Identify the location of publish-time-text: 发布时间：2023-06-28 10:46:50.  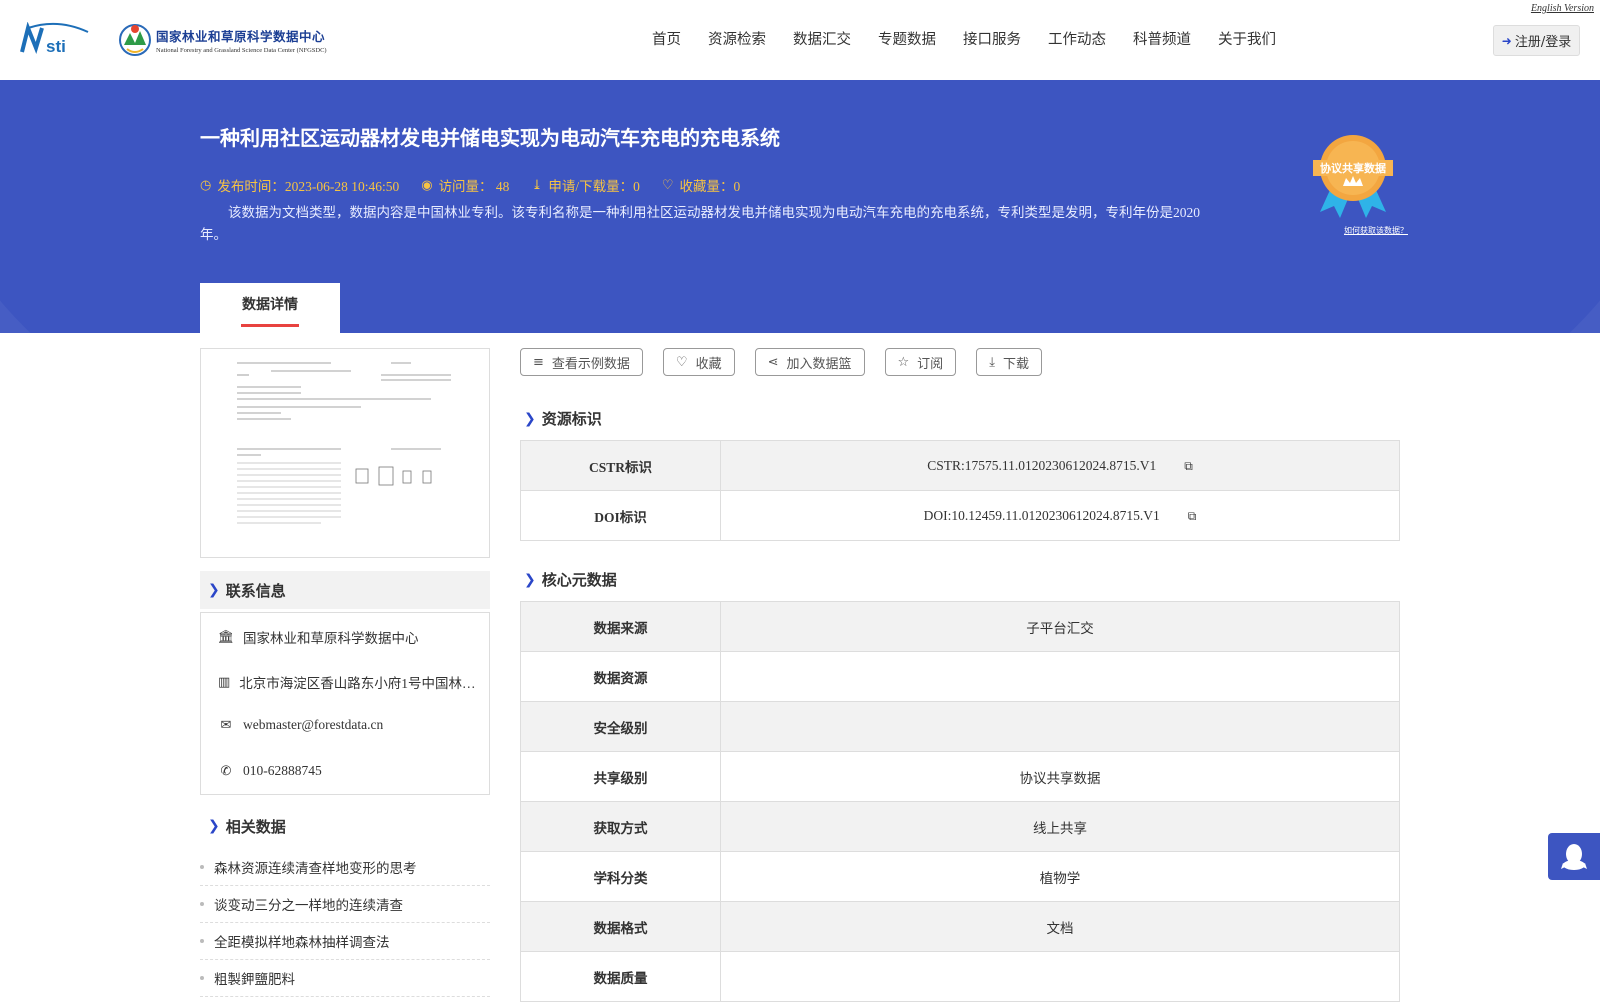
(308, 186).